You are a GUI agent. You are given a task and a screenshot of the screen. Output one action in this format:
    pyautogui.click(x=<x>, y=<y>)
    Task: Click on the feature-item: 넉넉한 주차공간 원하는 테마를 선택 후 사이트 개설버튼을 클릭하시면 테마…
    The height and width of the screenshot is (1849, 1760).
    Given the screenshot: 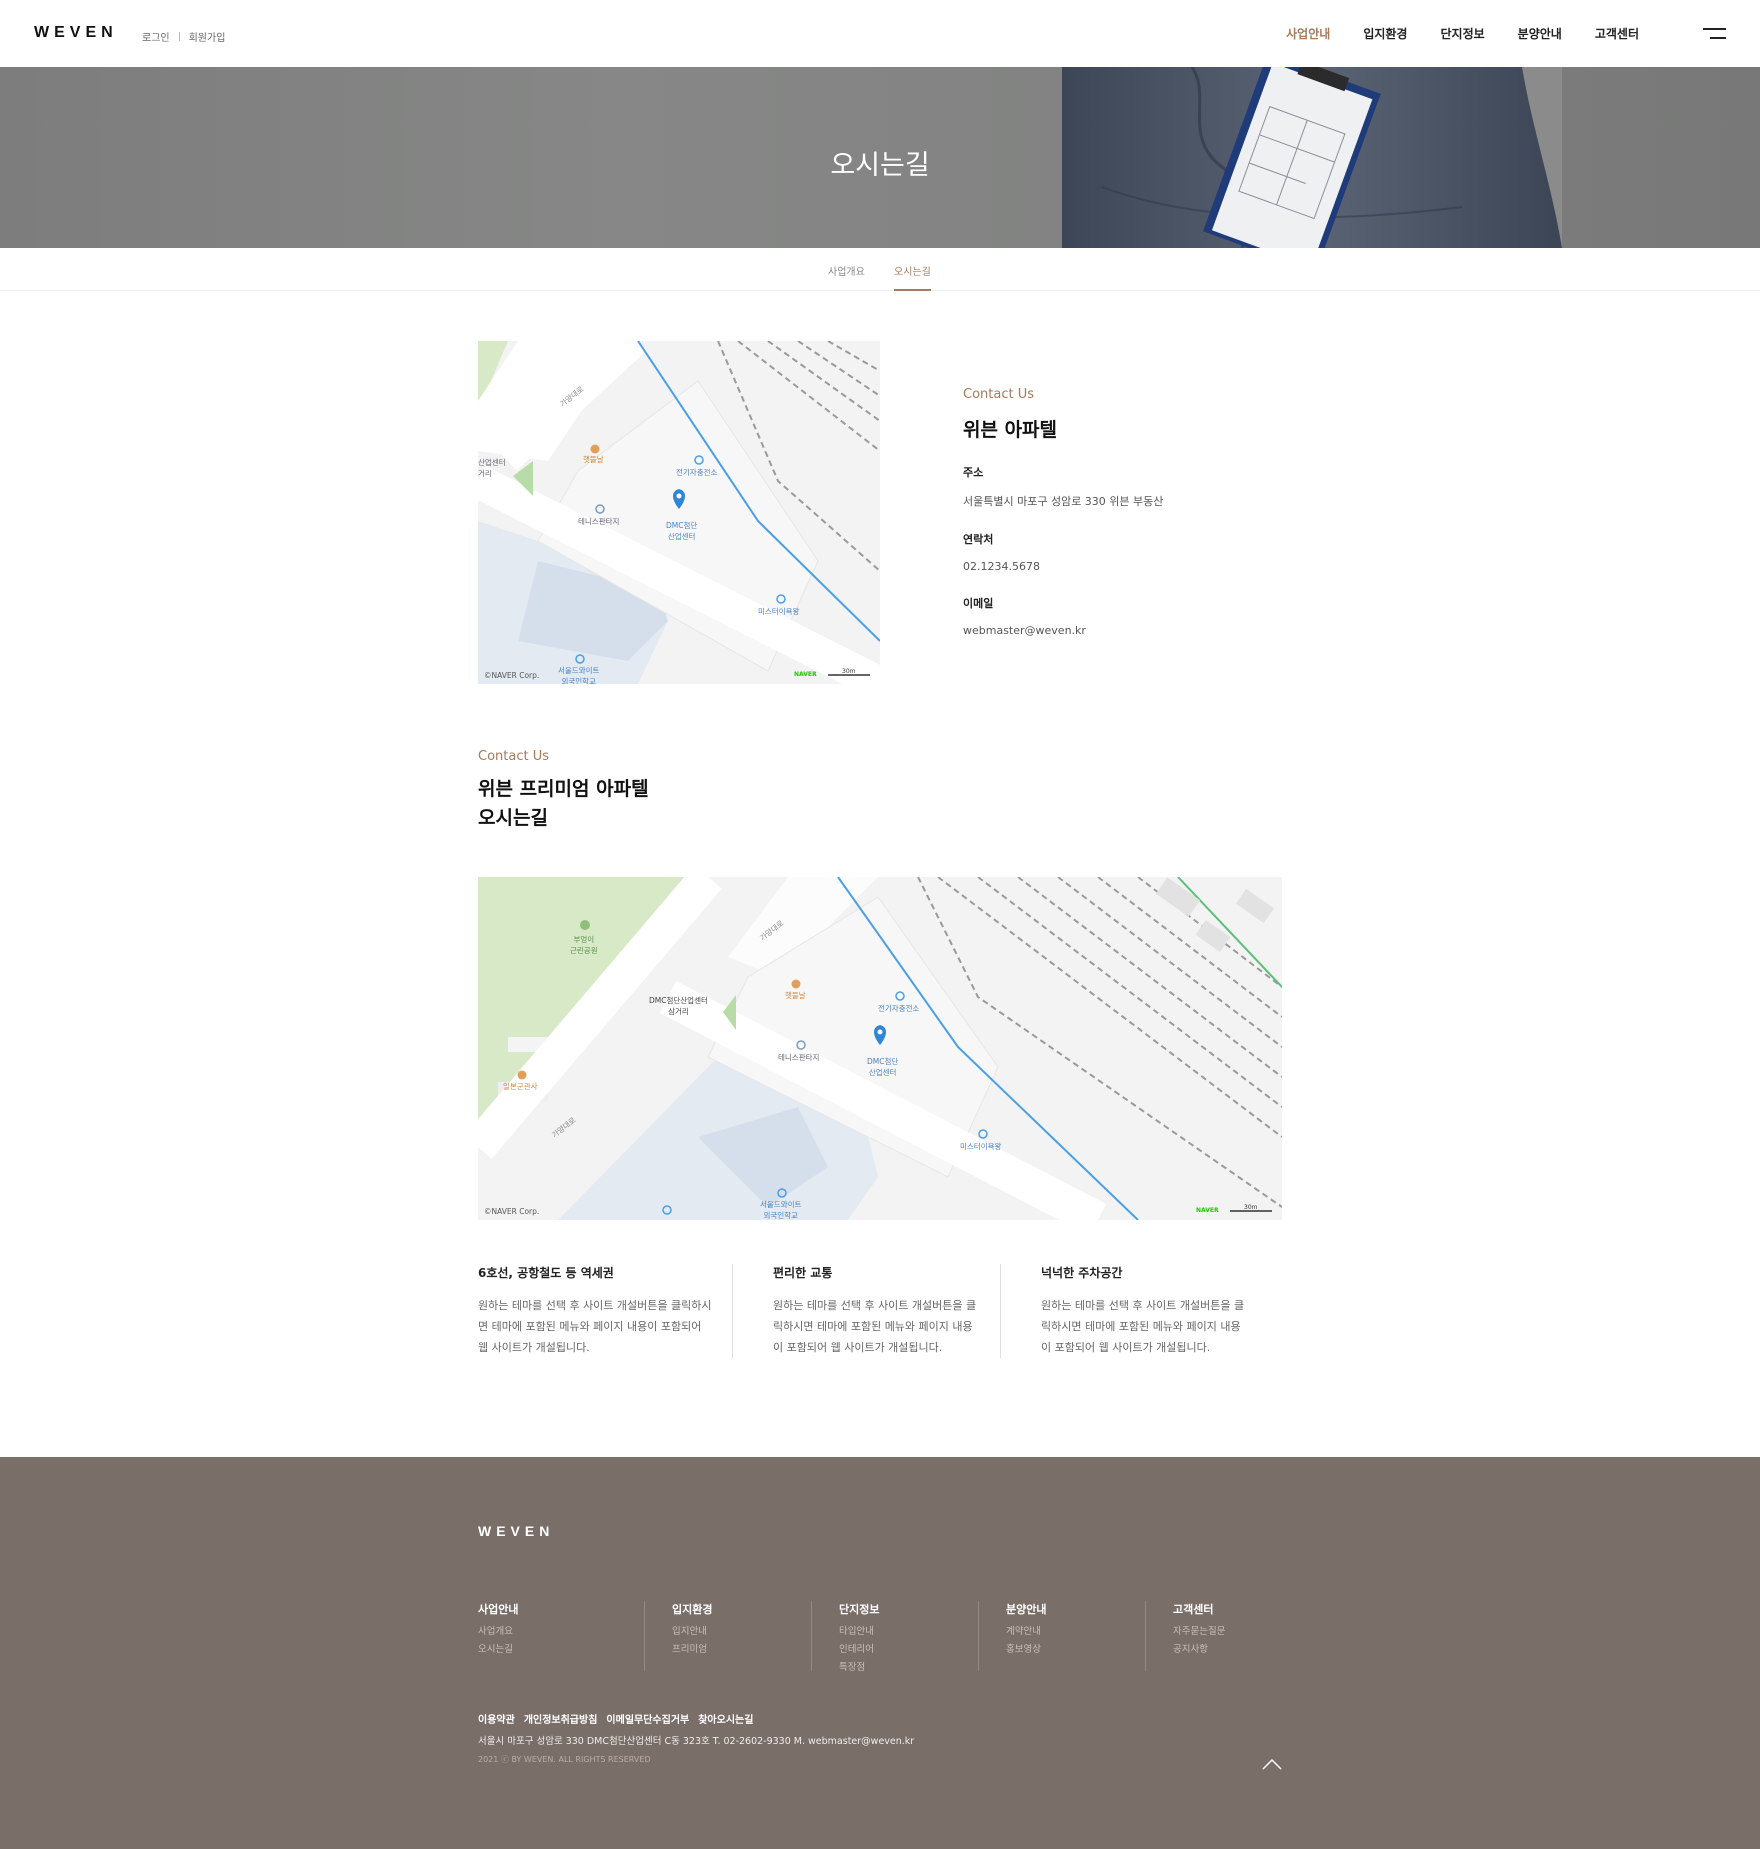 What is the action you would take?
    pyautogui.click(x=1134, y=1311)
    